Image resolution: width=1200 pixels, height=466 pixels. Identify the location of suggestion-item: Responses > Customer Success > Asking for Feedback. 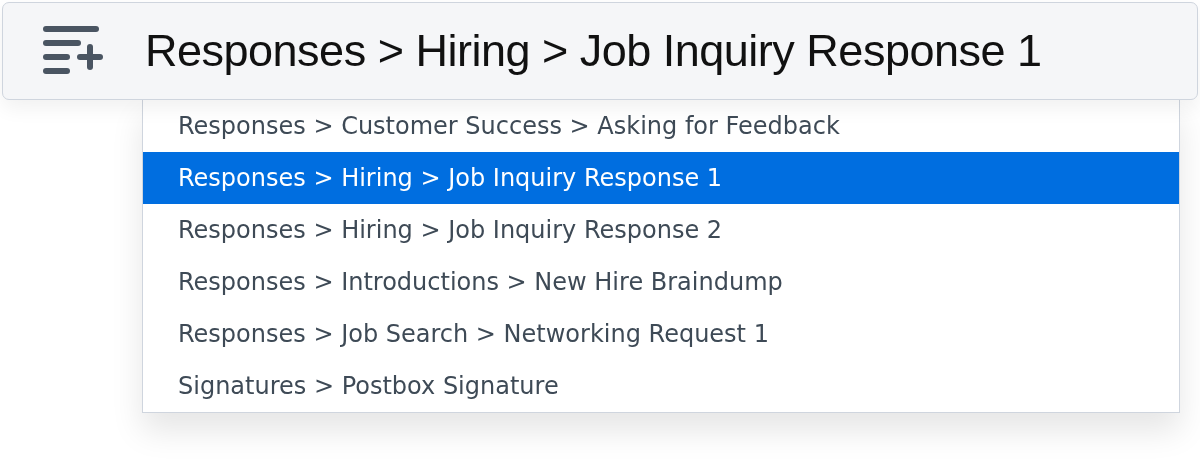
(661, 126).